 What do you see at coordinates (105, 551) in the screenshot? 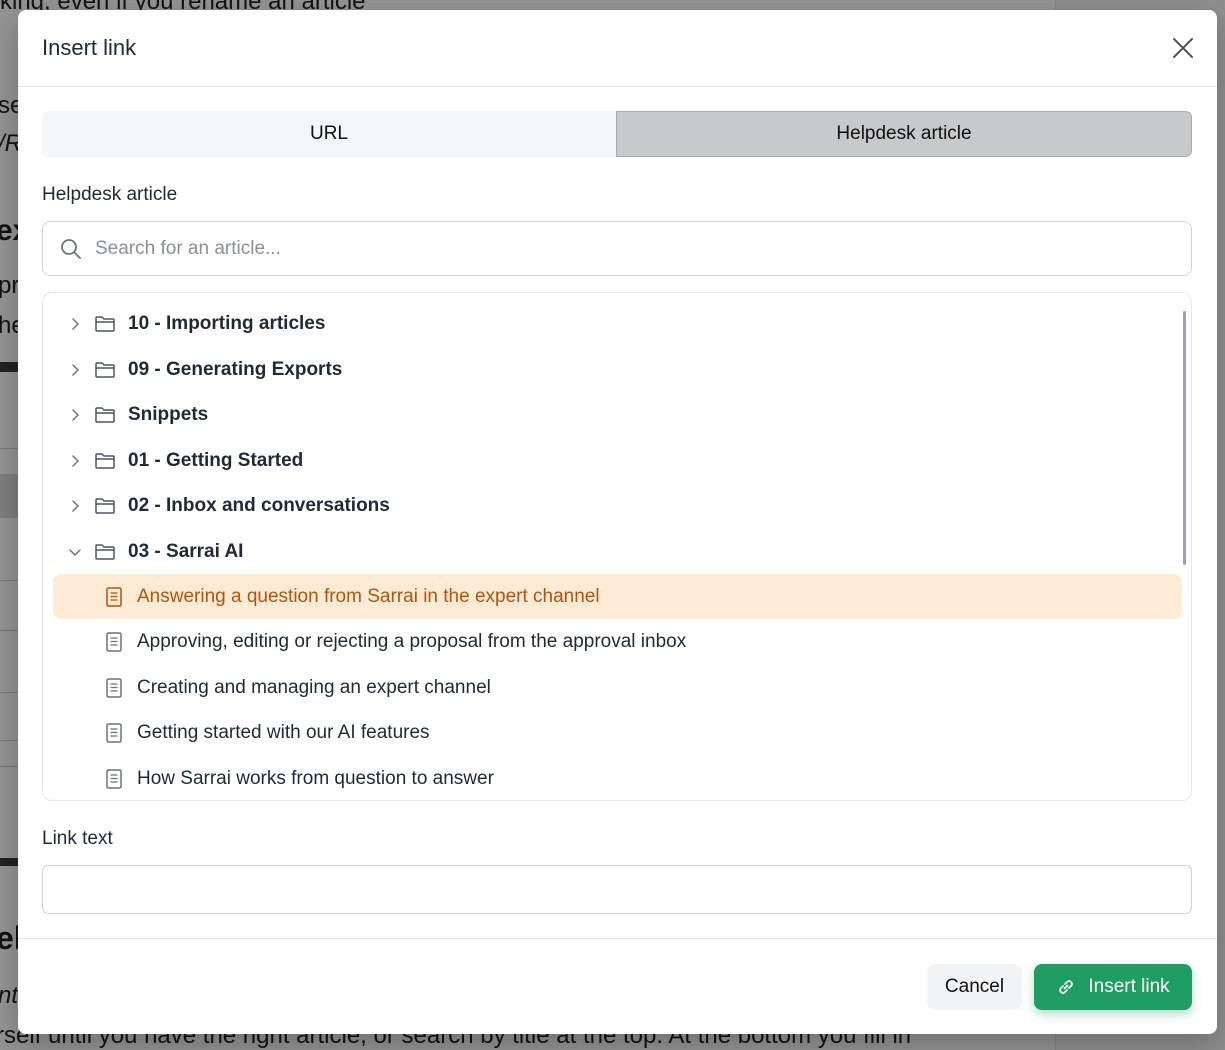
I see `folder-open-icon` at bounding box center [105, 551].